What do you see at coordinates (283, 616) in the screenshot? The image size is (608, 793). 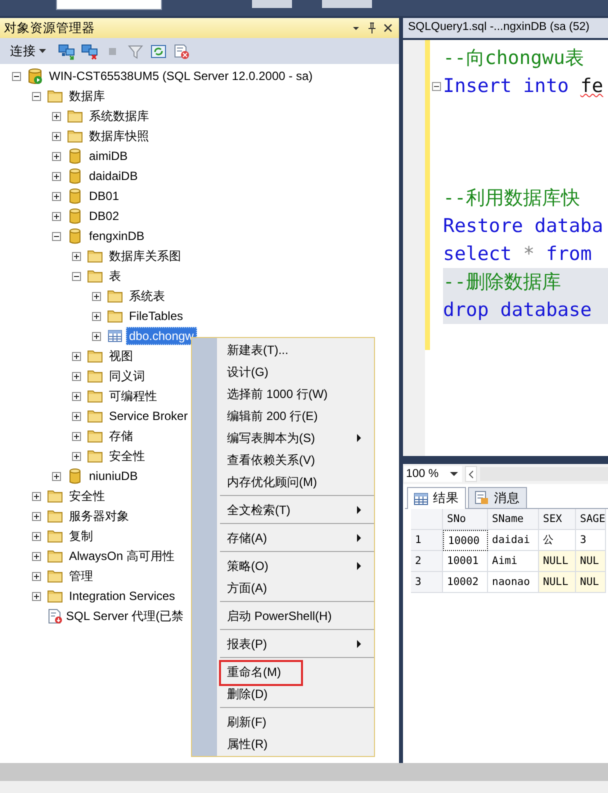 I see `menu-item: 启动 PowerShell(H)` at bounding box center [283, 616].